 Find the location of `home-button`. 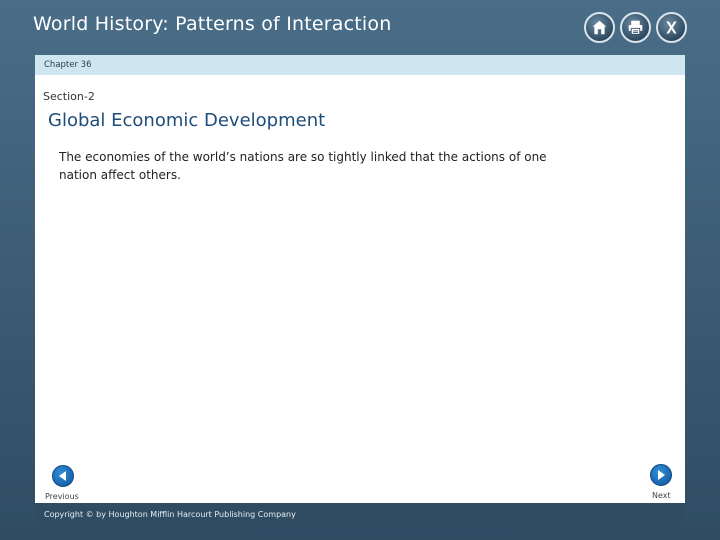

home-button is located at coordinates (599, 27).